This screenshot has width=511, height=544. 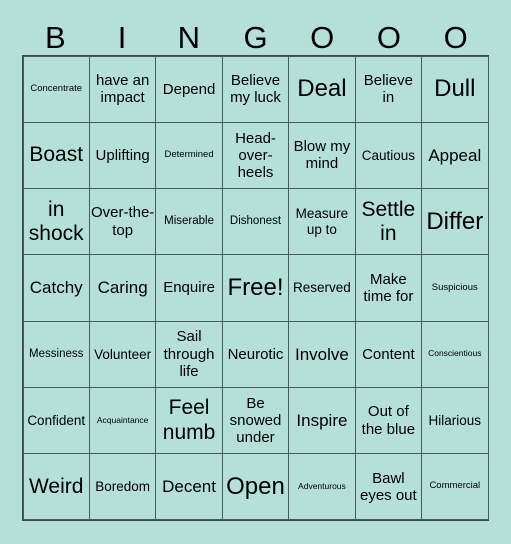 What do you see at coordinates (255, 487) in the screenshot?
I see `bingo-cell: Open` at bounding box center [255, 487].